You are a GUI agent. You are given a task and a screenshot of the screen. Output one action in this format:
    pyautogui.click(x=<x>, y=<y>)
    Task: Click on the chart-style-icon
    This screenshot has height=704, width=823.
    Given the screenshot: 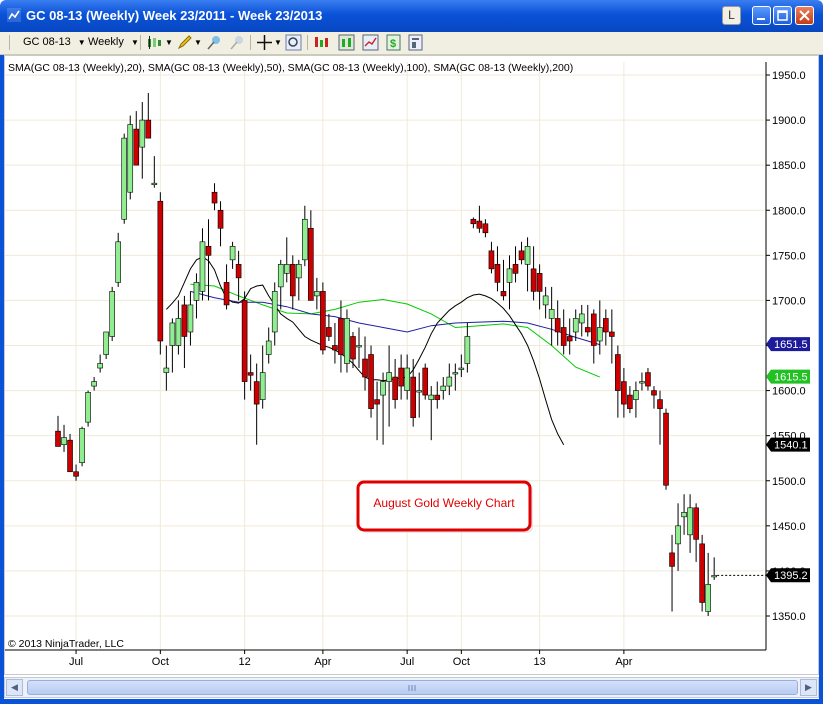 What is the action you would take?
    pyautogui.click(x=154, y=42)
    